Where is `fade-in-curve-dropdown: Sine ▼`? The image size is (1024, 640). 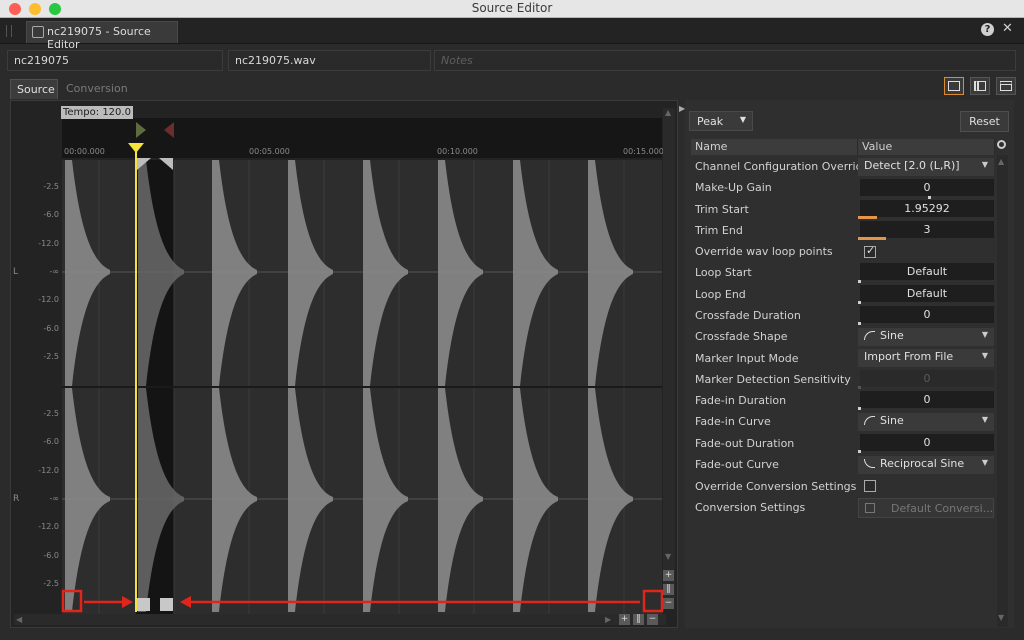
fade-in-curve-dropdown: Sine ▼ is located at coordinates (926, 422).